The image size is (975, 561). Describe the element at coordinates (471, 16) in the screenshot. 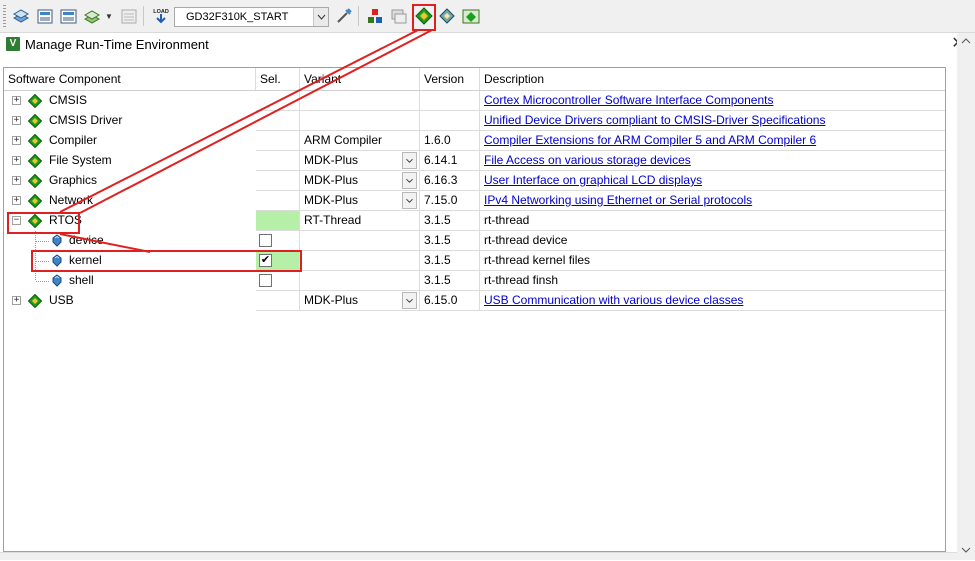

I see `pack-installer-icon` at that location.